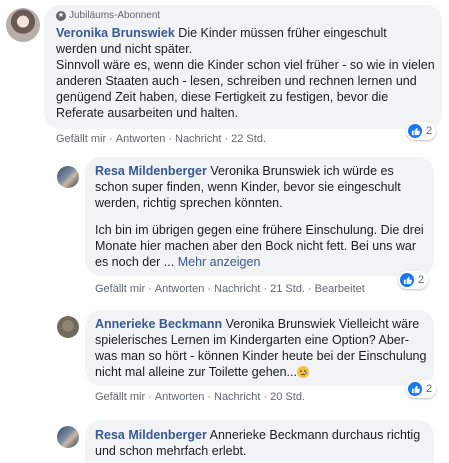 This screenshot has width=449, height=463. Describe the element at coordinates (340, 289) in the screenshot. I see `edited-label: Bearbeitet` at that location.